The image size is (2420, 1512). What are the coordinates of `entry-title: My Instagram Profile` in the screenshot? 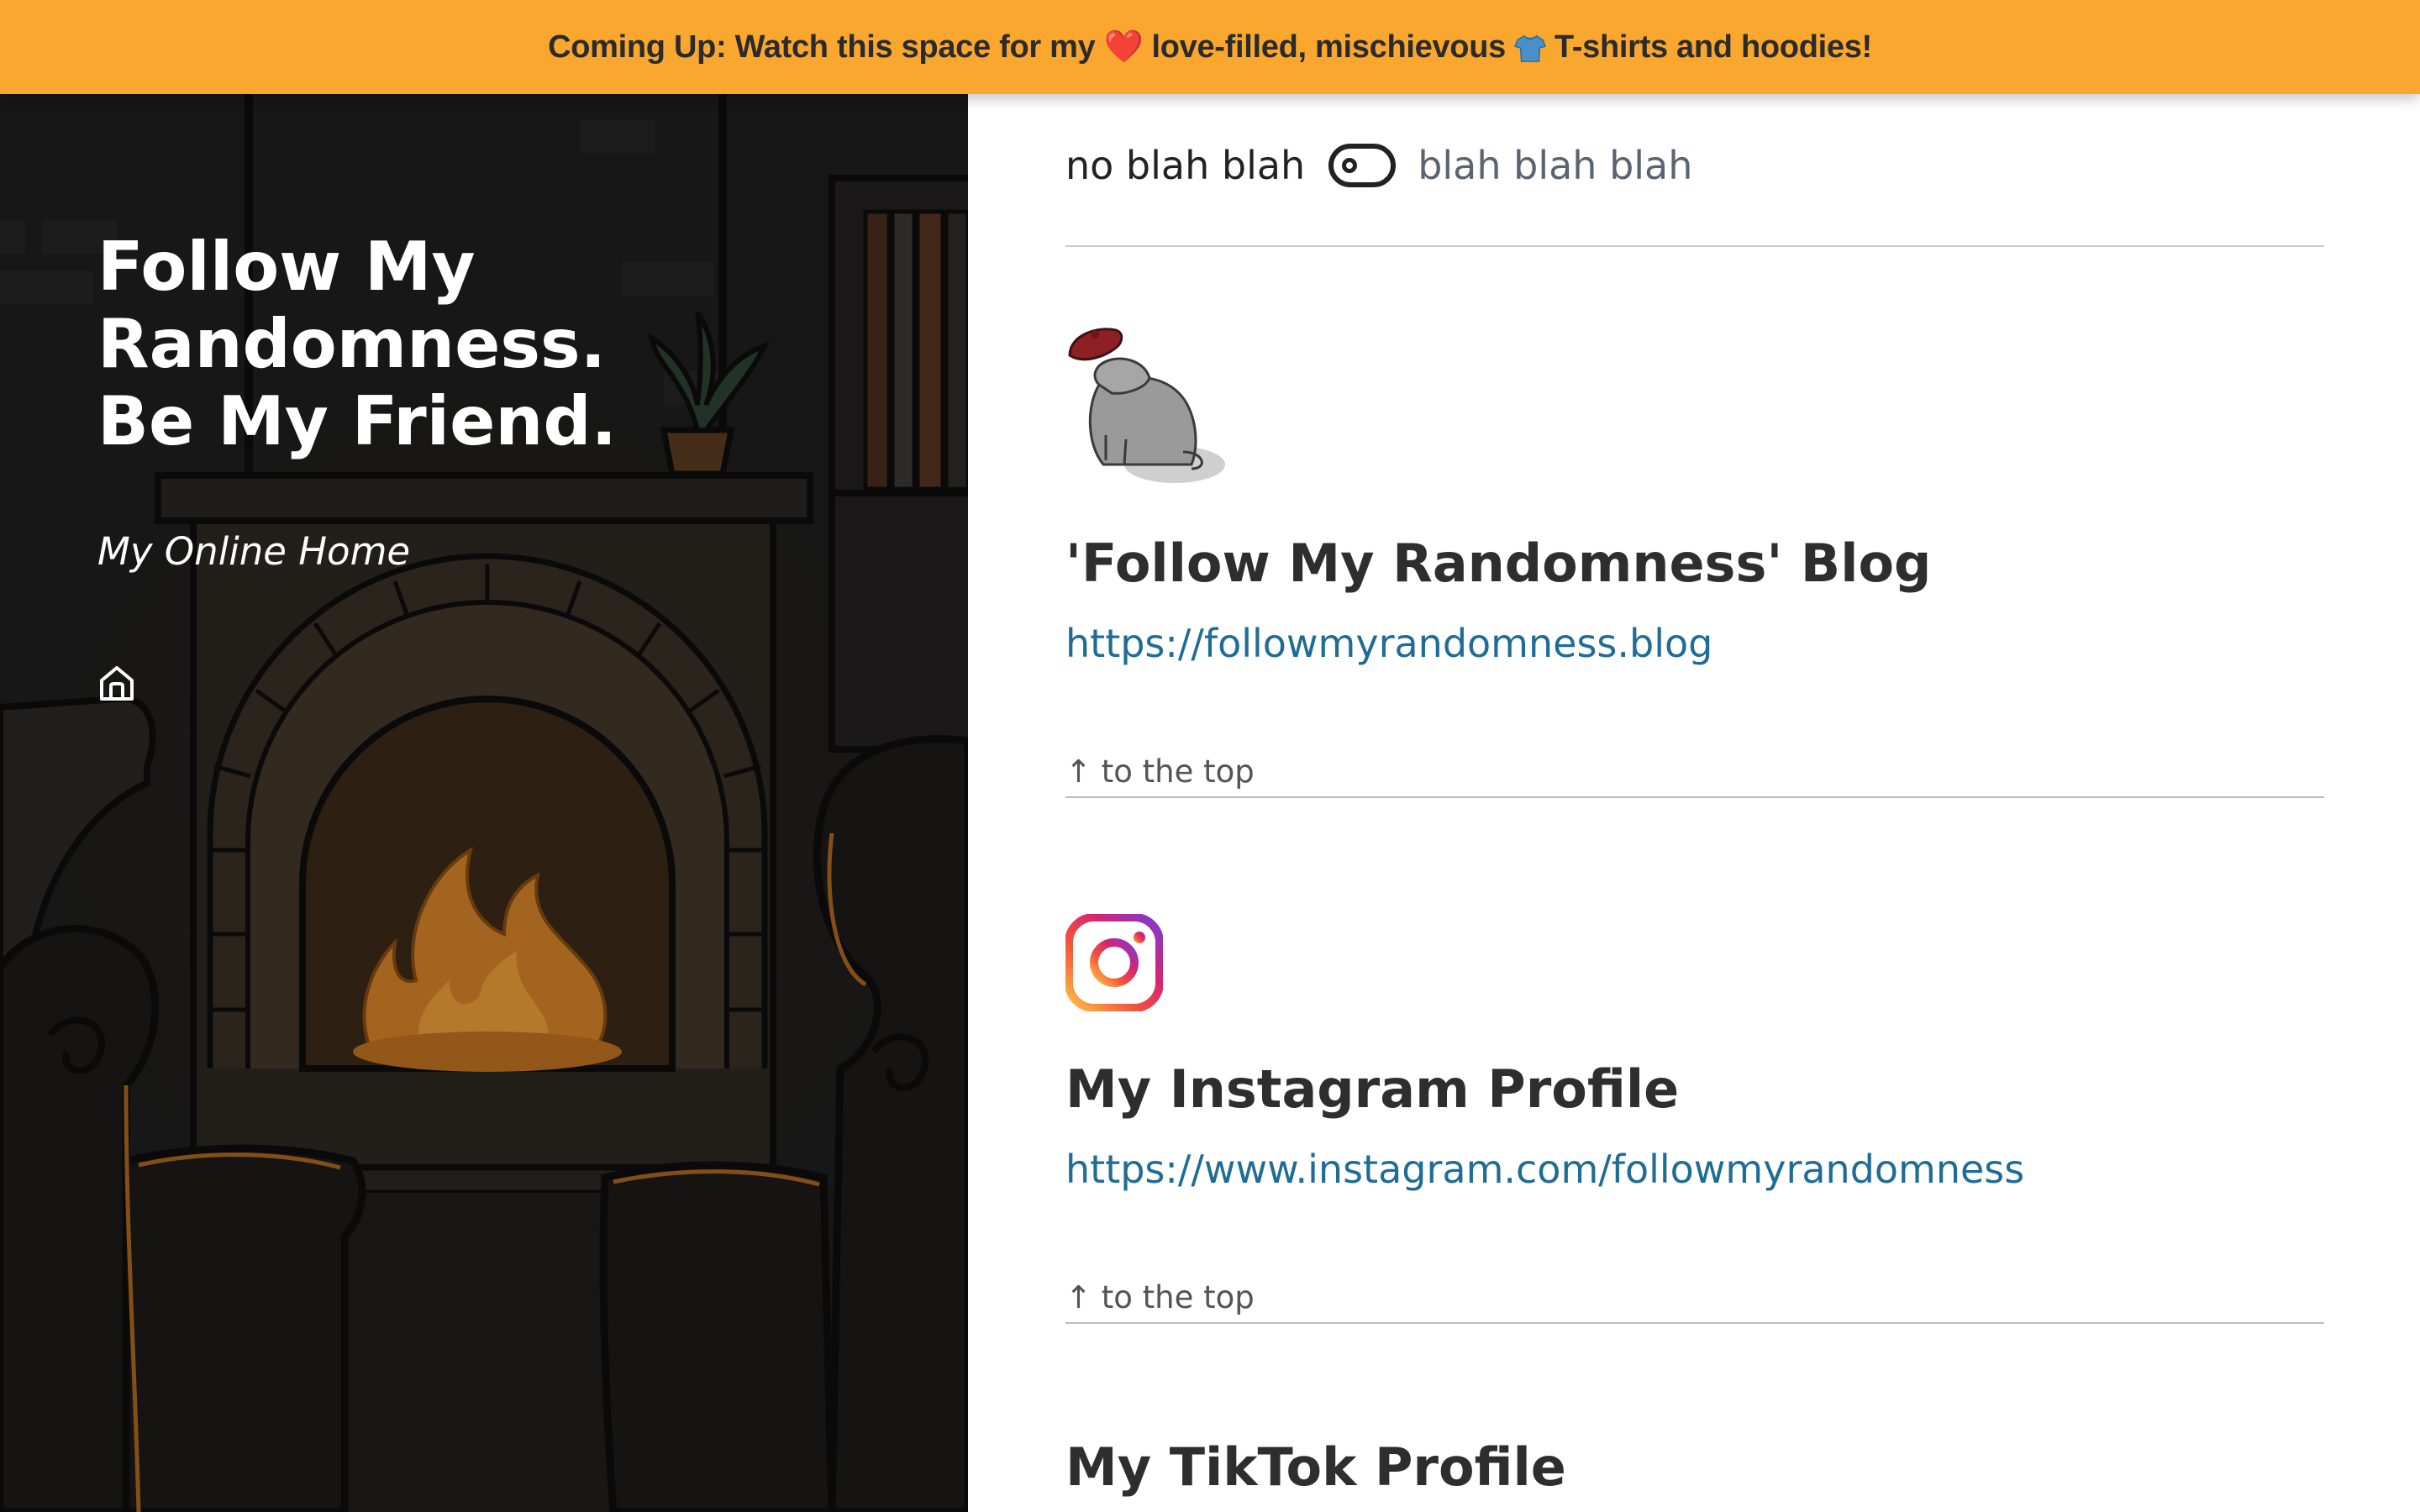 It's located at (1373, 1089).